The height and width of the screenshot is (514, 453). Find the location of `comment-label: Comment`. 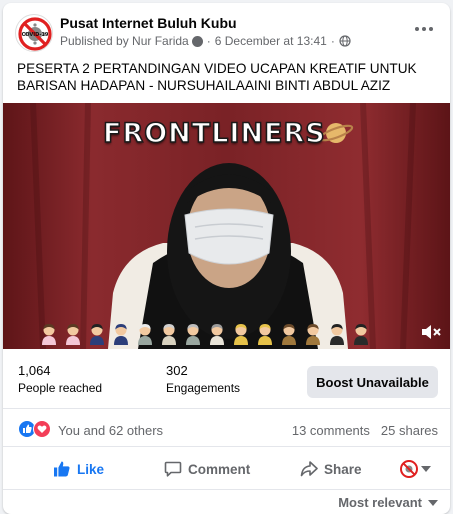

comment-label: Comment is located at coordinates (219, 469).